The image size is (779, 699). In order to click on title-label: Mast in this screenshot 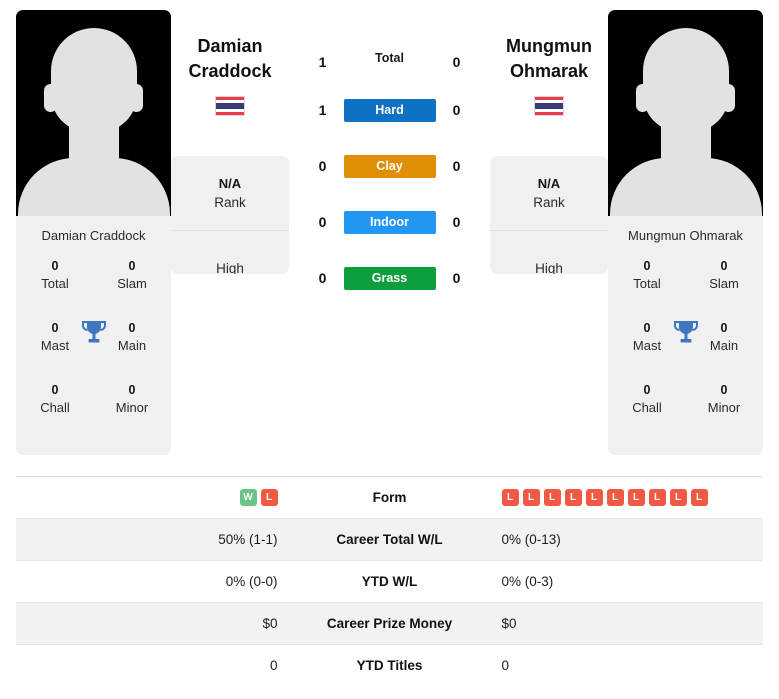, I will do `click(647, 345)`.